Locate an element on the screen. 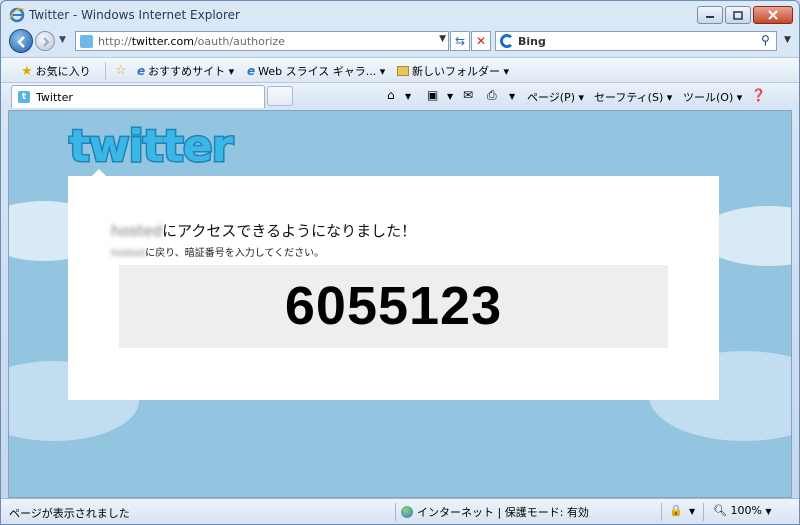  access-granted-message: hostedにアクセスできるようになりました！ is located at coordinates (263, 230).